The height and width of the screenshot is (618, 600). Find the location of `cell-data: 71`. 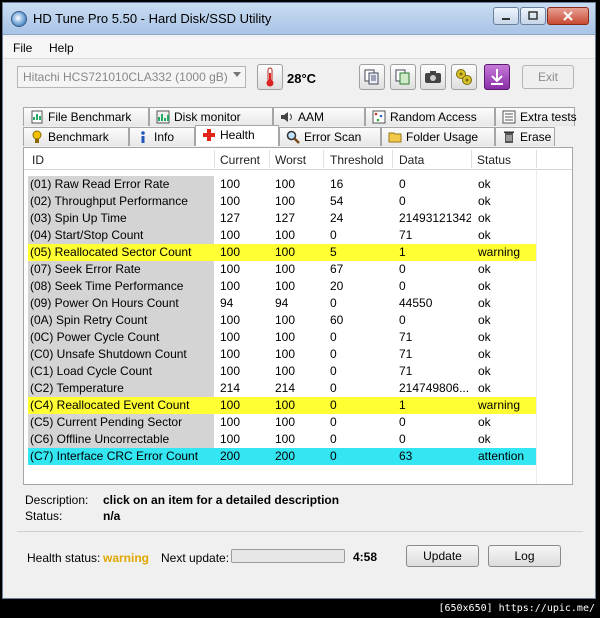

cell-data: 71 is located at coordinates (406, 371).